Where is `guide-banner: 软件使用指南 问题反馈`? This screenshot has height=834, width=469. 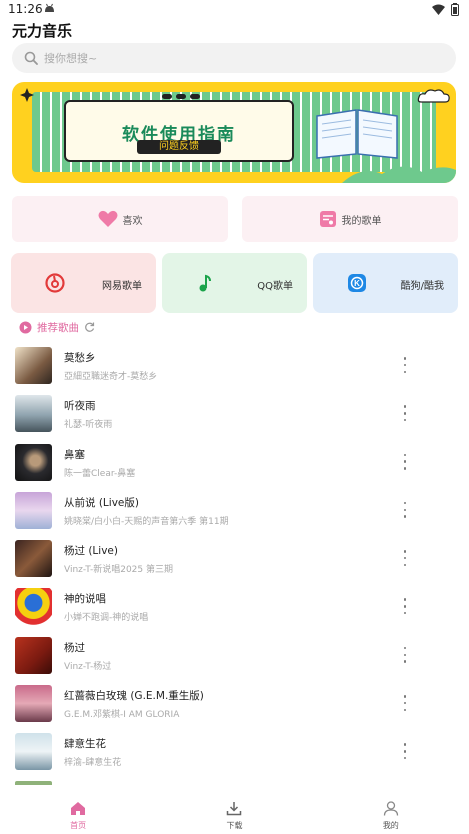
guide-banner: 软件使用指南 问题反馈 is located at coordinates (234, 132).